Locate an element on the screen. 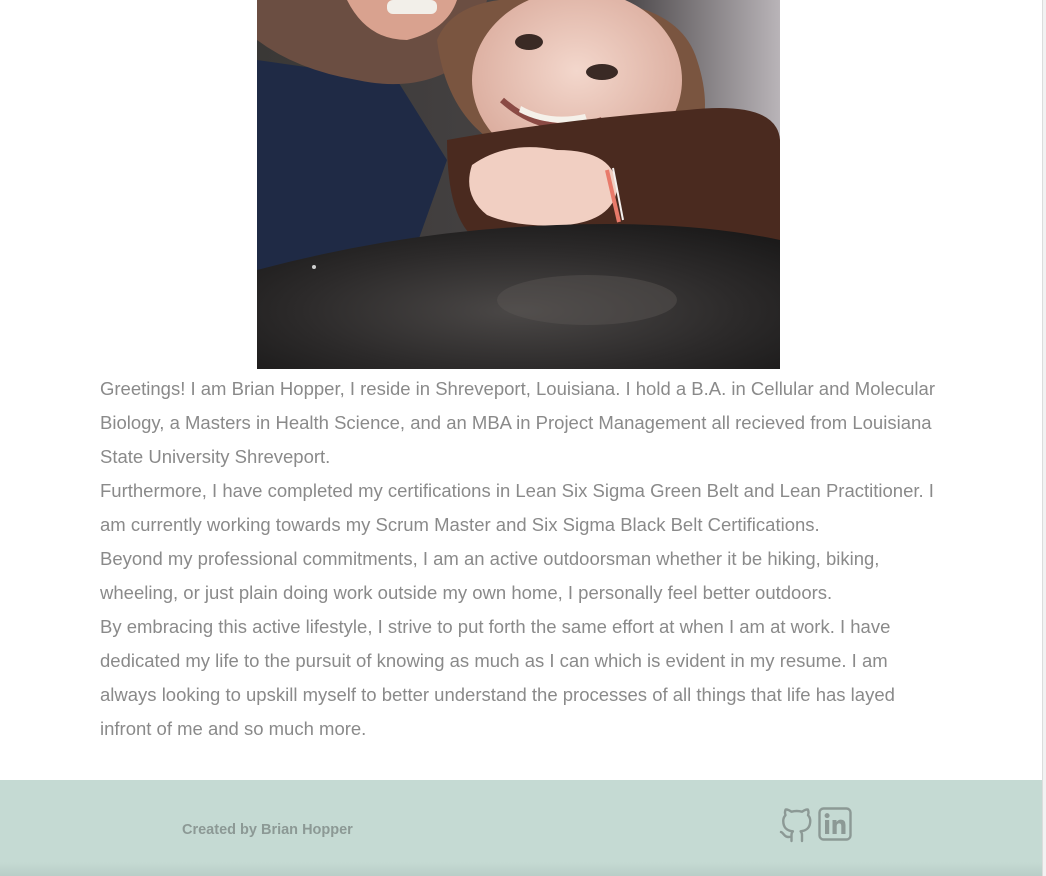  linkedin-icon is located at coordinates (835, 826).